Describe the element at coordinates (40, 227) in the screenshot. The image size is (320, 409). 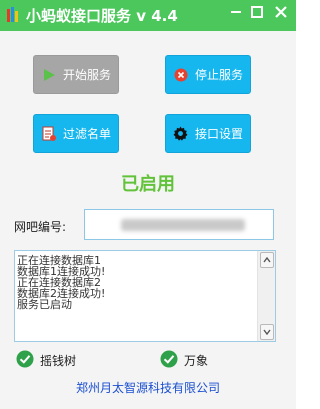
I see `wangba-id-label: 网吧编号:` at that location.